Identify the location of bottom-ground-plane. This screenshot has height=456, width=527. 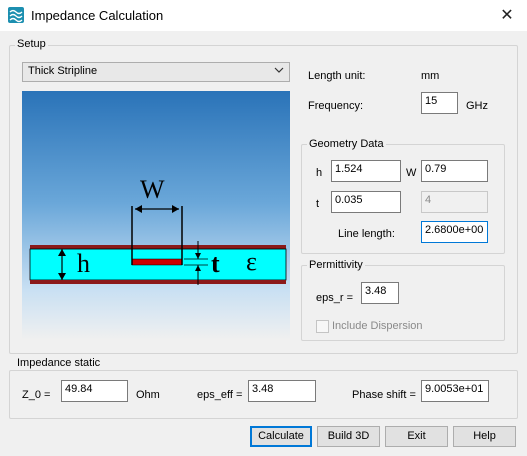
(158, 282).